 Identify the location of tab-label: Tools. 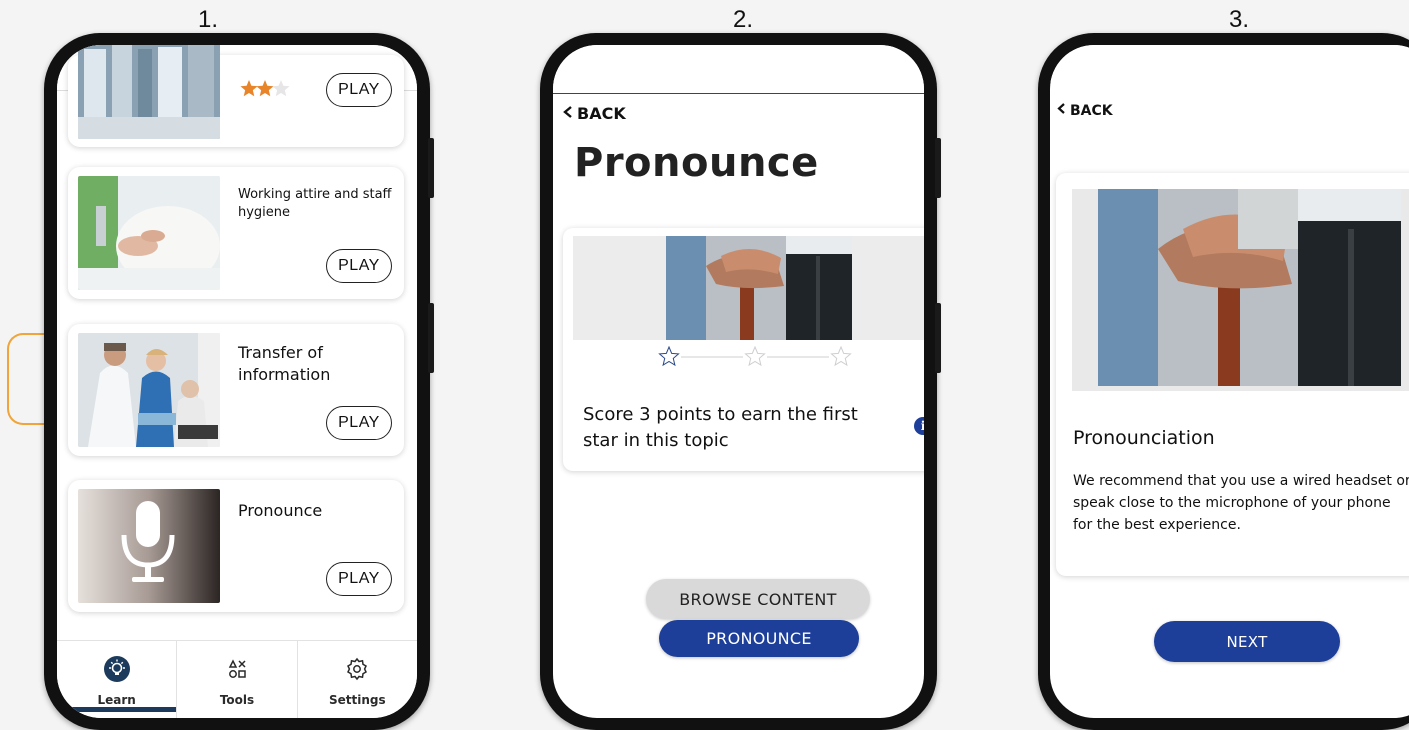
(237, 700).